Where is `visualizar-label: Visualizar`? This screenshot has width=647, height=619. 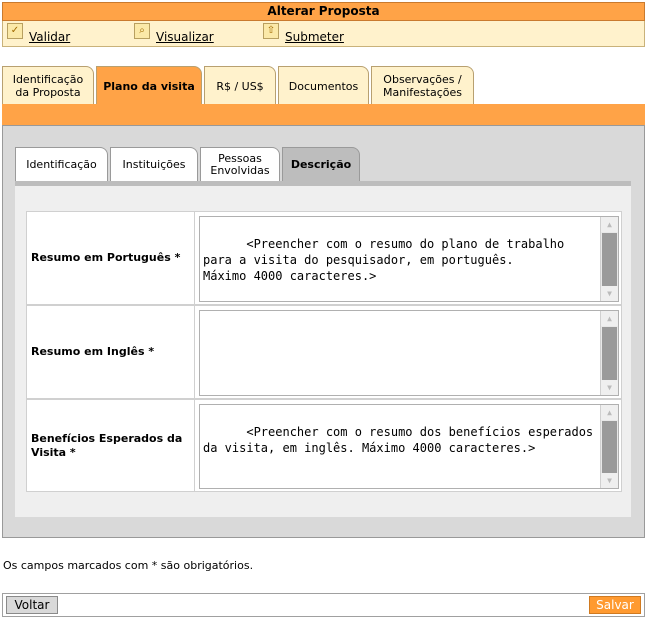
visualizar-label: Visualizar is located at coordinates (185, 37).